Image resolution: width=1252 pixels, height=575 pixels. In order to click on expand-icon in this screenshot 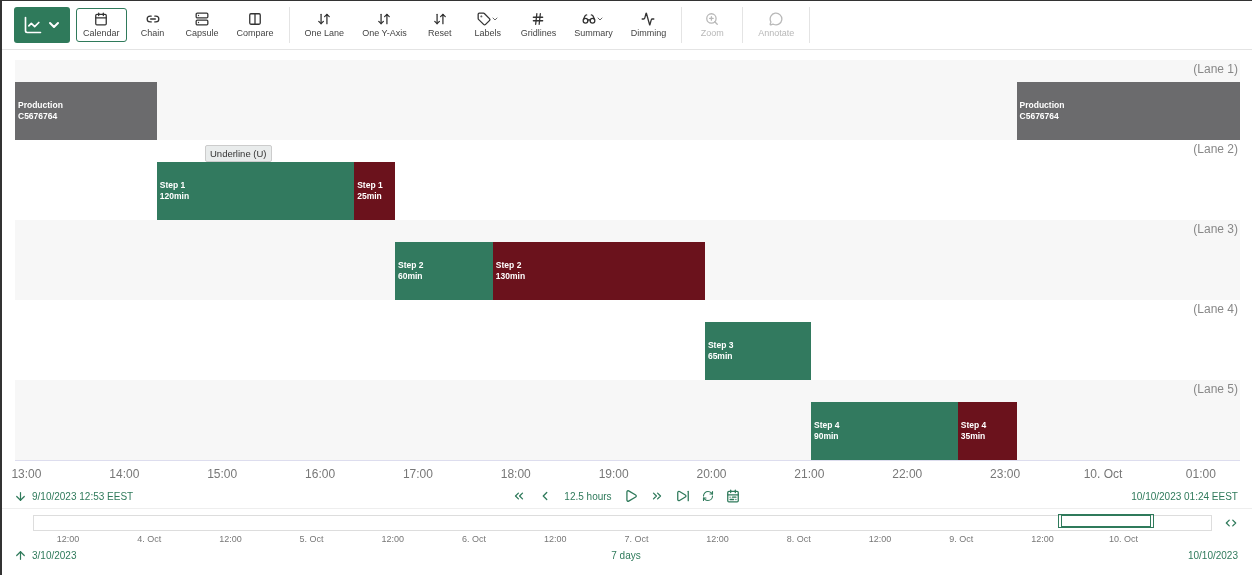, I will do `click(1231, 523)`.